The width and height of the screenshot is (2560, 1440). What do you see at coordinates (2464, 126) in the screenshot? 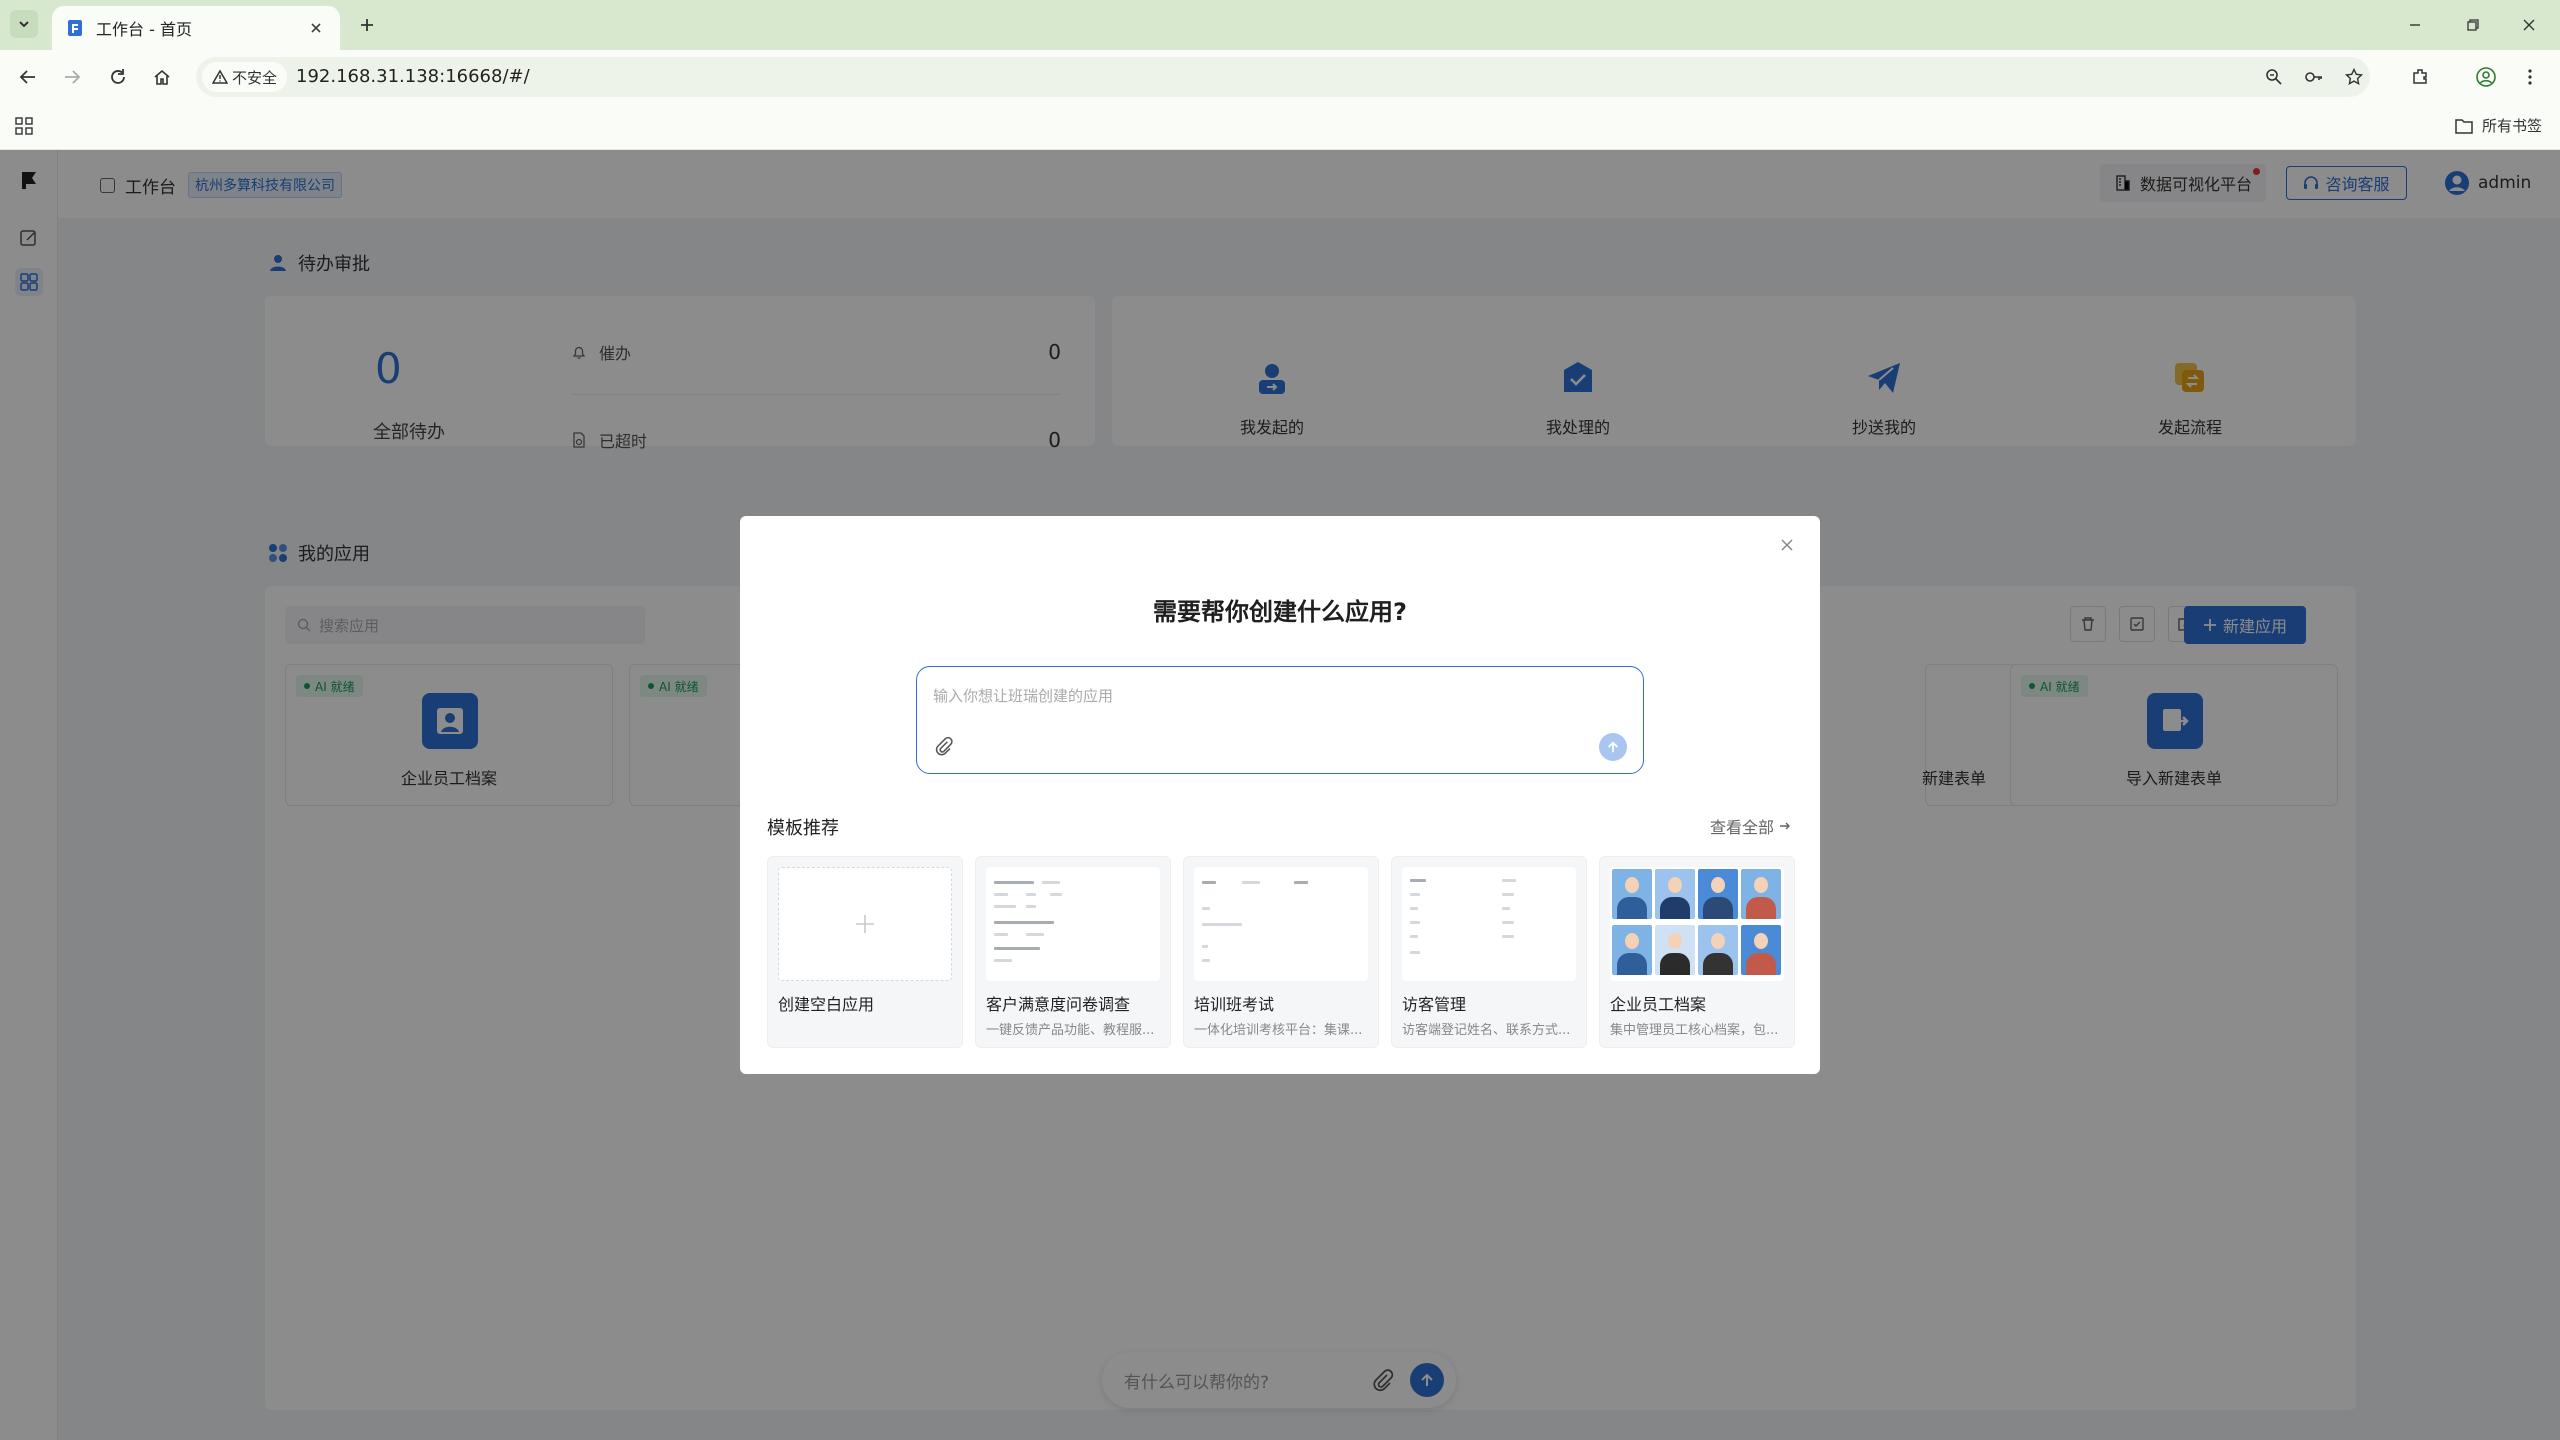
I see `folder-icon` at bounding box center [2464, 126].